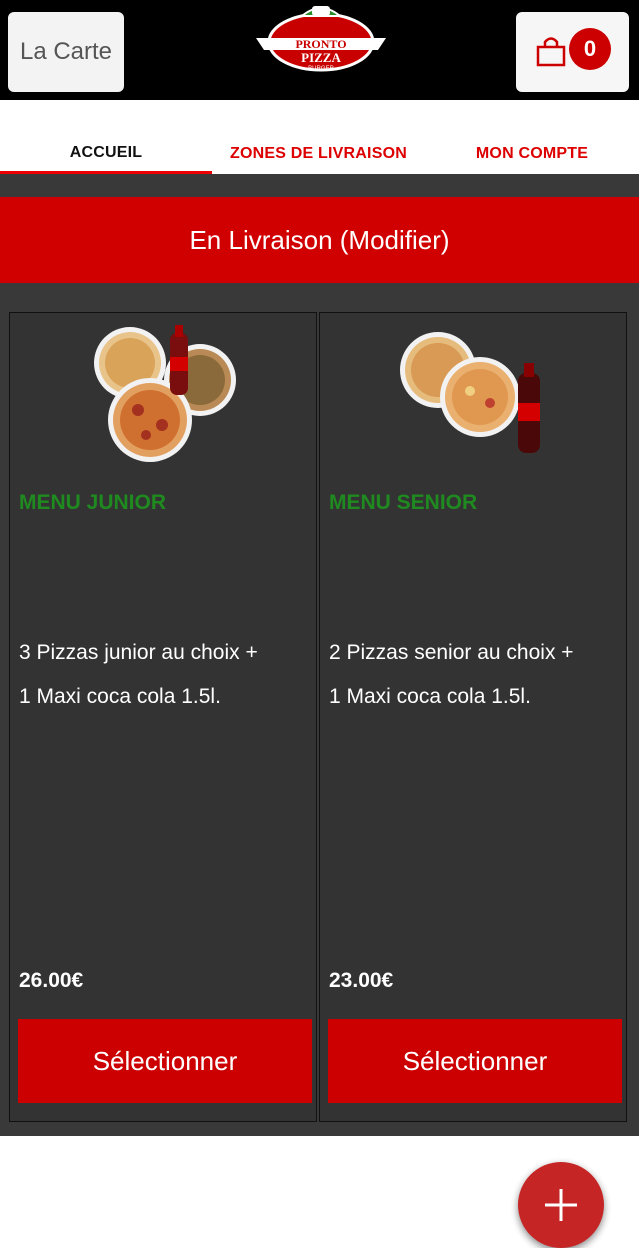 The width and height of the screenshot is (639, 1248). Describe the element at coordinates (319, 240) in the screenshot. I see `delivery-mode-button: En Livraison (Modifier)` at that location.